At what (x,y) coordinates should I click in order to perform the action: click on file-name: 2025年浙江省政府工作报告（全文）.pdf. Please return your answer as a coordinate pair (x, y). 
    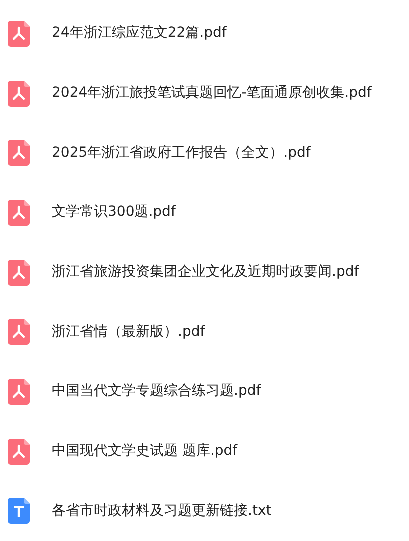
    Looking at the image, I should click on (181, 153).